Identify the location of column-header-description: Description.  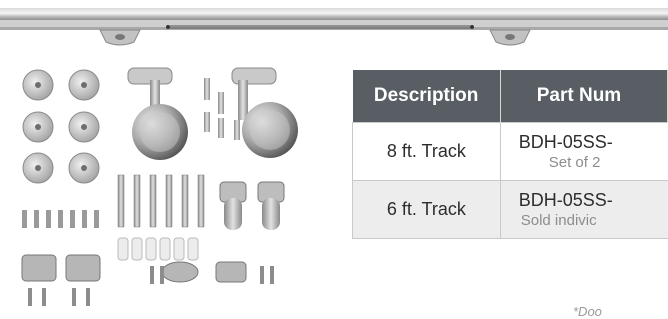
(426, 96).